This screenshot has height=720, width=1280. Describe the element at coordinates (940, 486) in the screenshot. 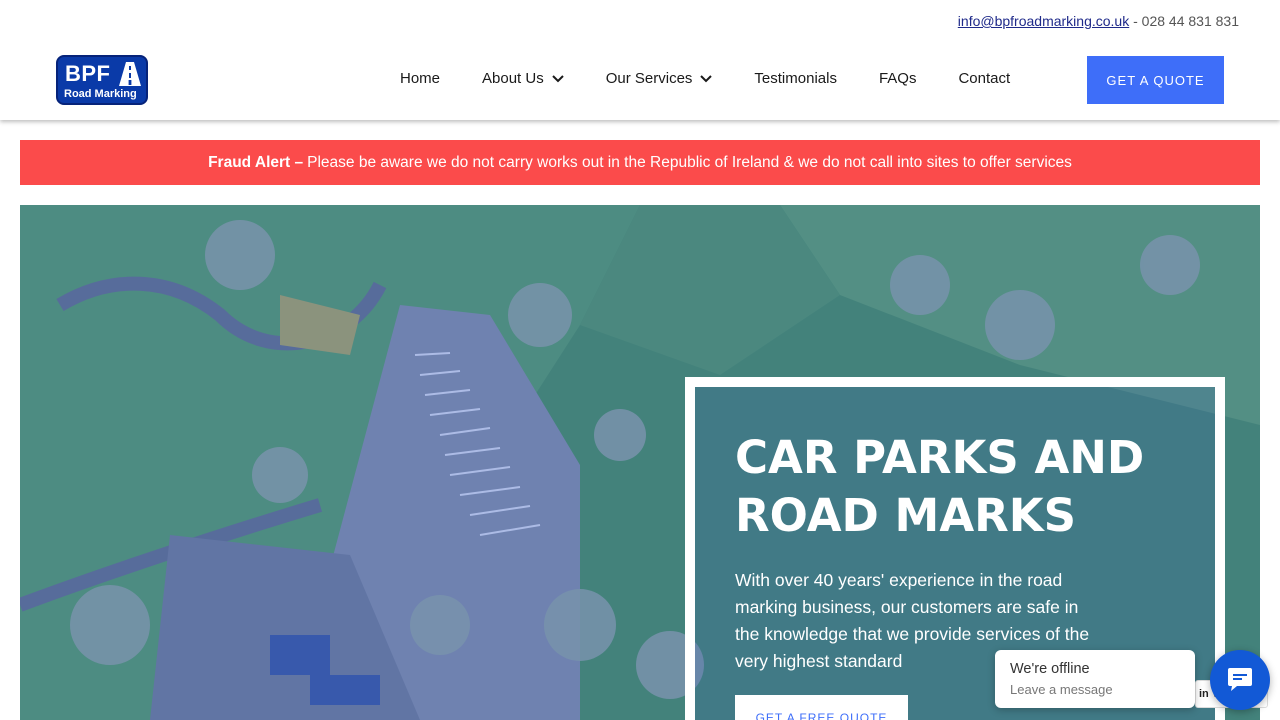

I see `hero-title: CAR PARKS AND ROAD MARKS` at that location.